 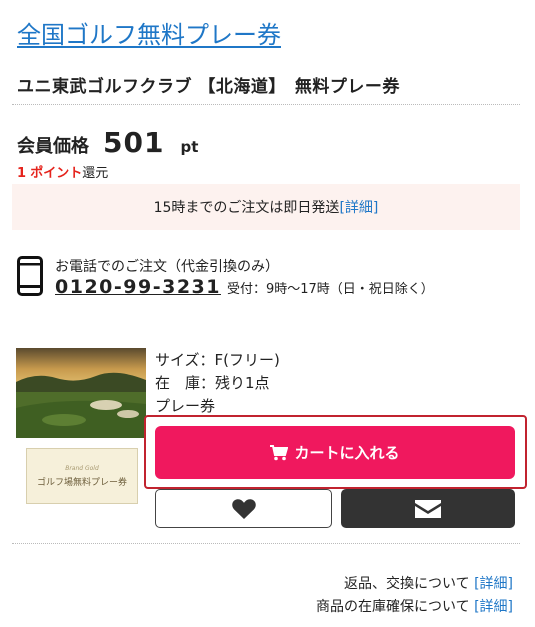 I want to click on phone-number-link: 0120-99-3231, so click(x=138, y=287).